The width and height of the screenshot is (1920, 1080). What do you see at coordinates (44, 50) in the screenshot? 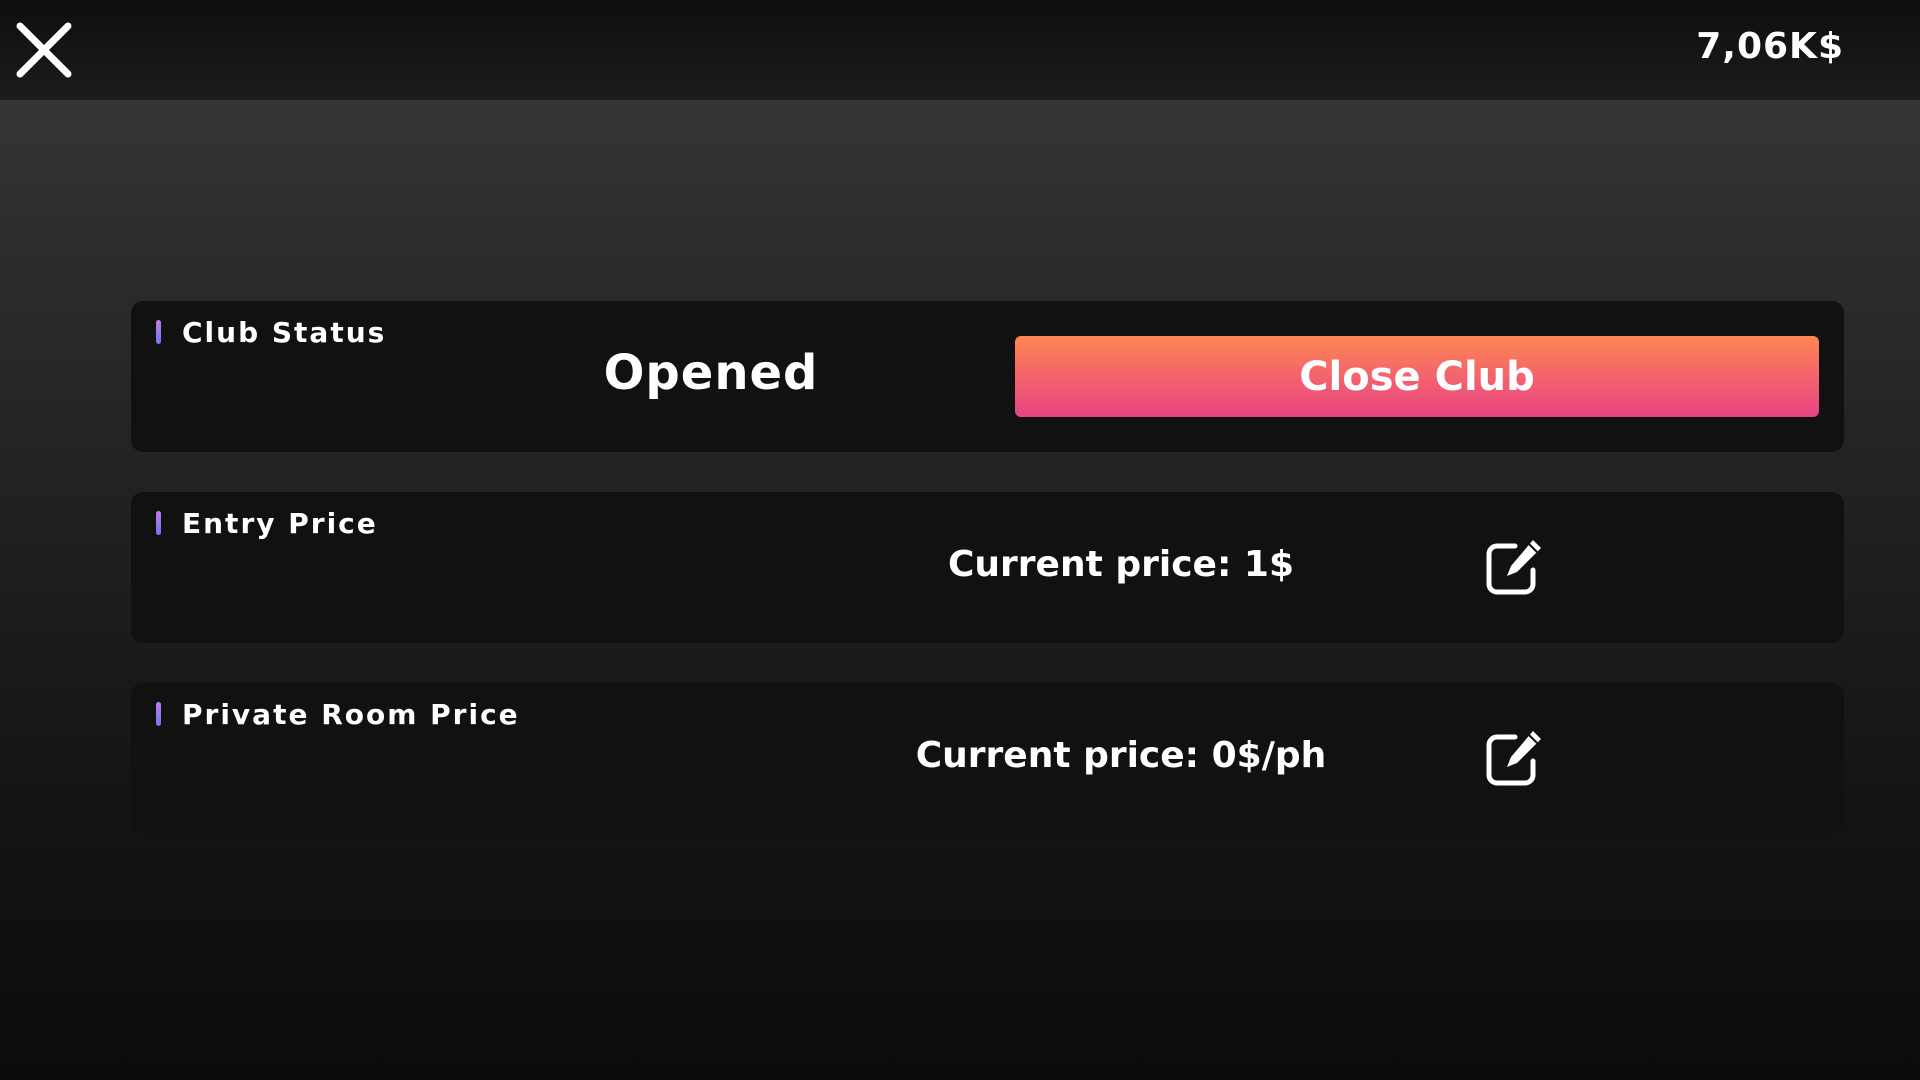
I see `close-icon` at bounding box center [44, 50].